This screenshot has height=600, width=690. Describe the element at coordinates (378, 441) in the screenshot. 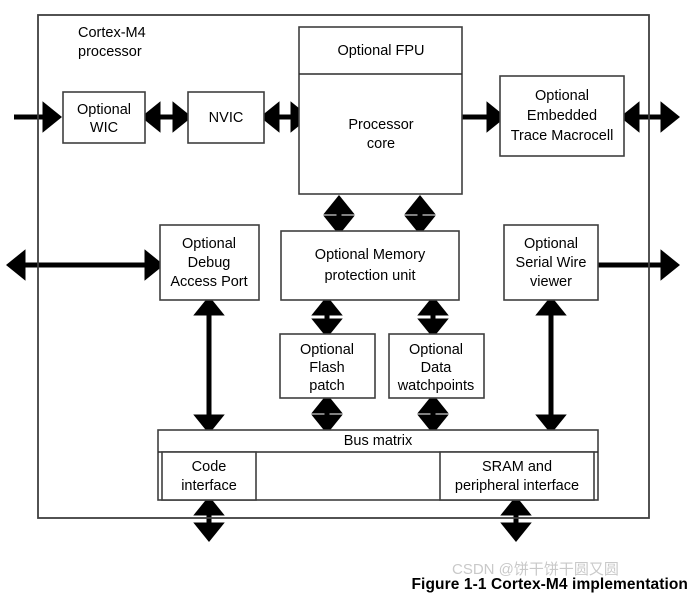

I see `busmatrix-label: Bus matrix` at that location.